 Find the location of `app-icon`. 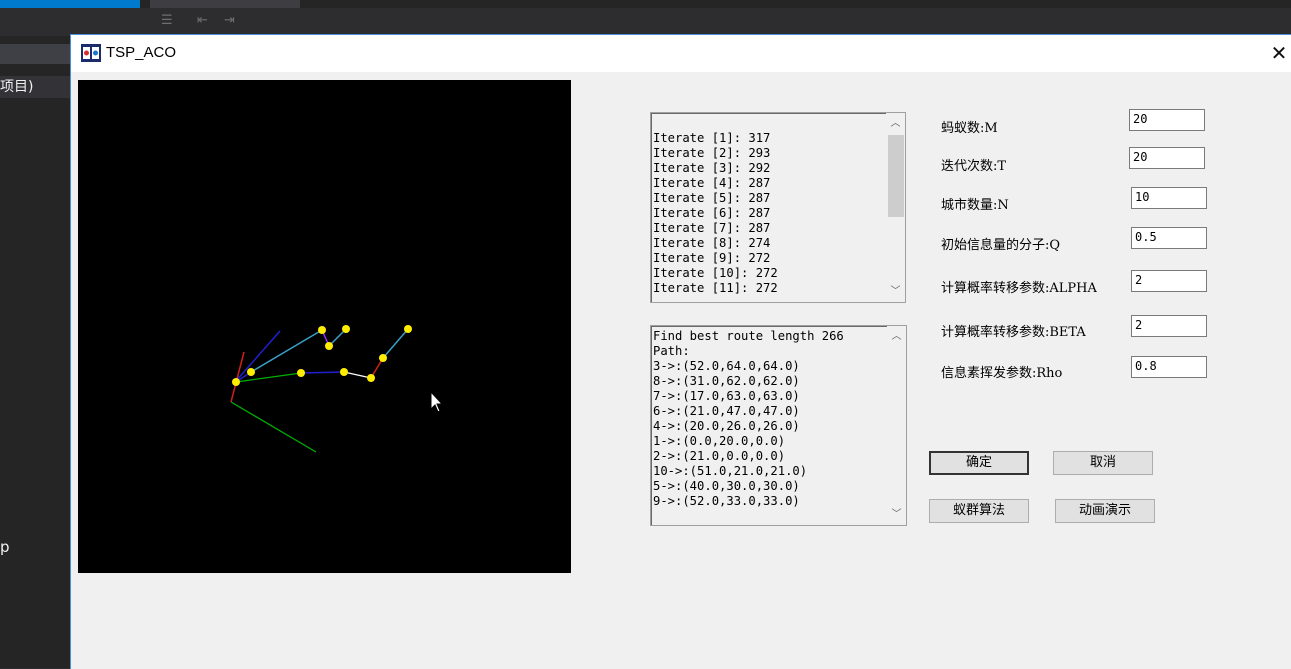

app-icon is located at coordinates (91, 53).